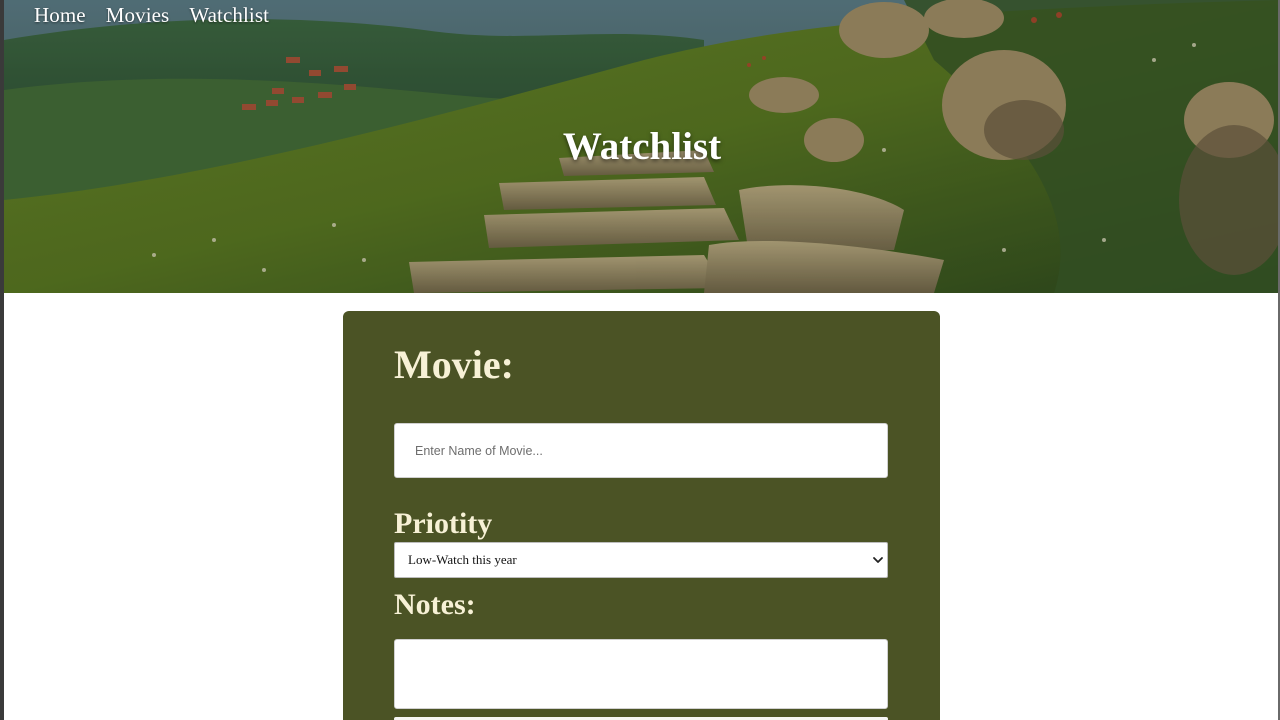  What do you see at coordinates (462, 559) in the screenshot?
I see `priority-selected-value: Low-Watch this year` at bounding box center [462, 559].